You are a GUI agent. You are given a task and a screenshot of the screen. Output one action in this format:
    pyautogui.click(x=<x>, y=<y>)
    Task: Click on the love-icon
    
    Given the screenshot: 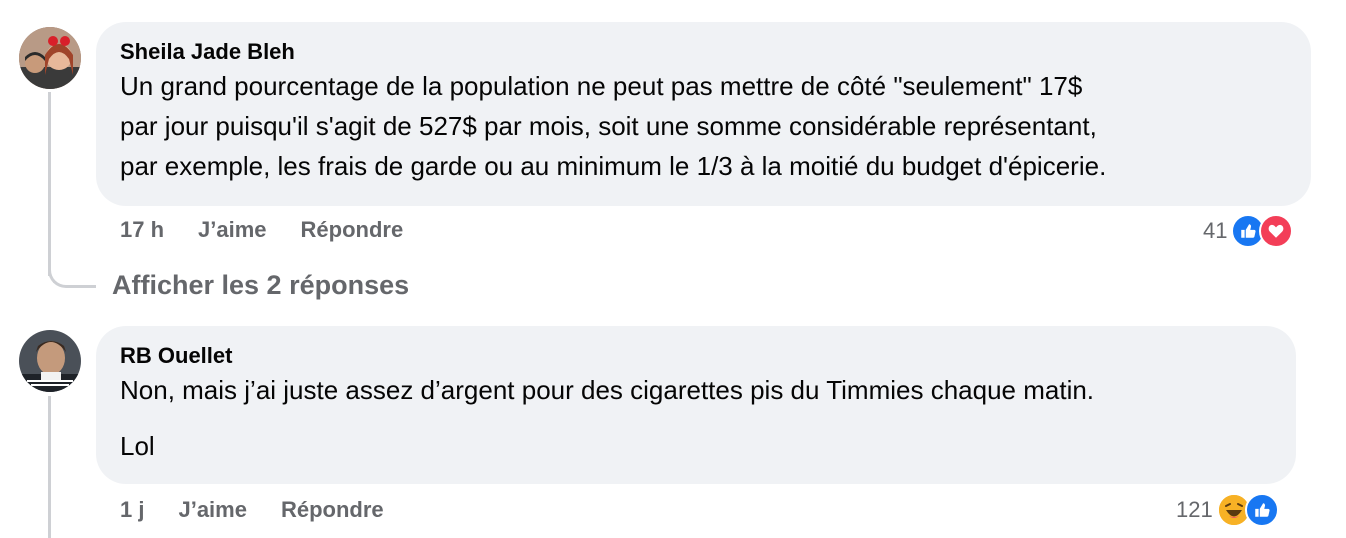 What is the action you would take?
    pyautogui.click(x=1276, y=231)
    